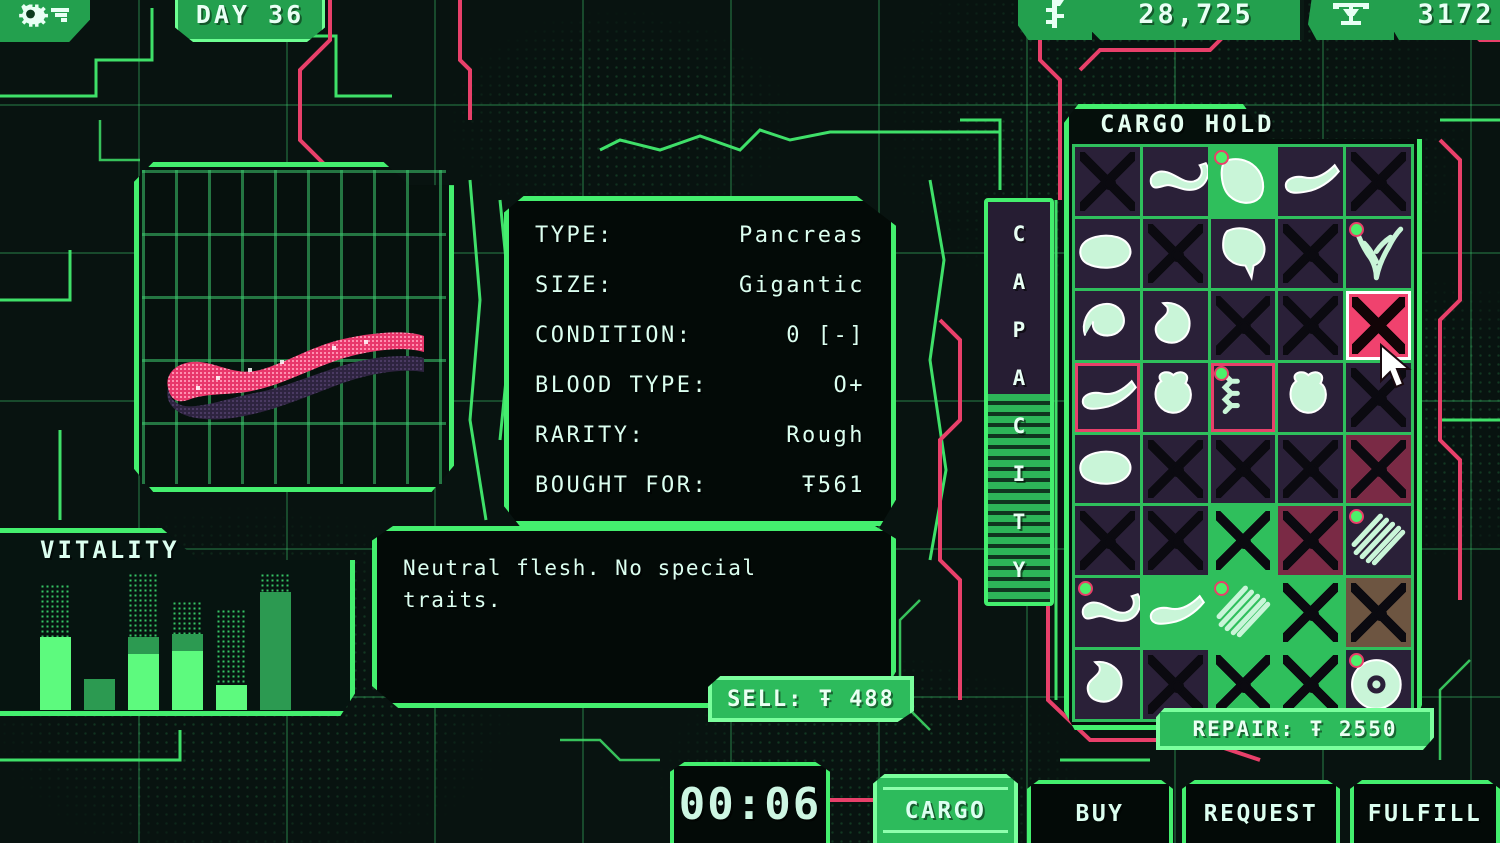 The width and height of the screenshot is (1500, 843). What do you see at coordinates (700, 398) in the screenshot?
I see `info-row-blood-type: BLOOD TYPE: O+` at bounding box center [700, 398].